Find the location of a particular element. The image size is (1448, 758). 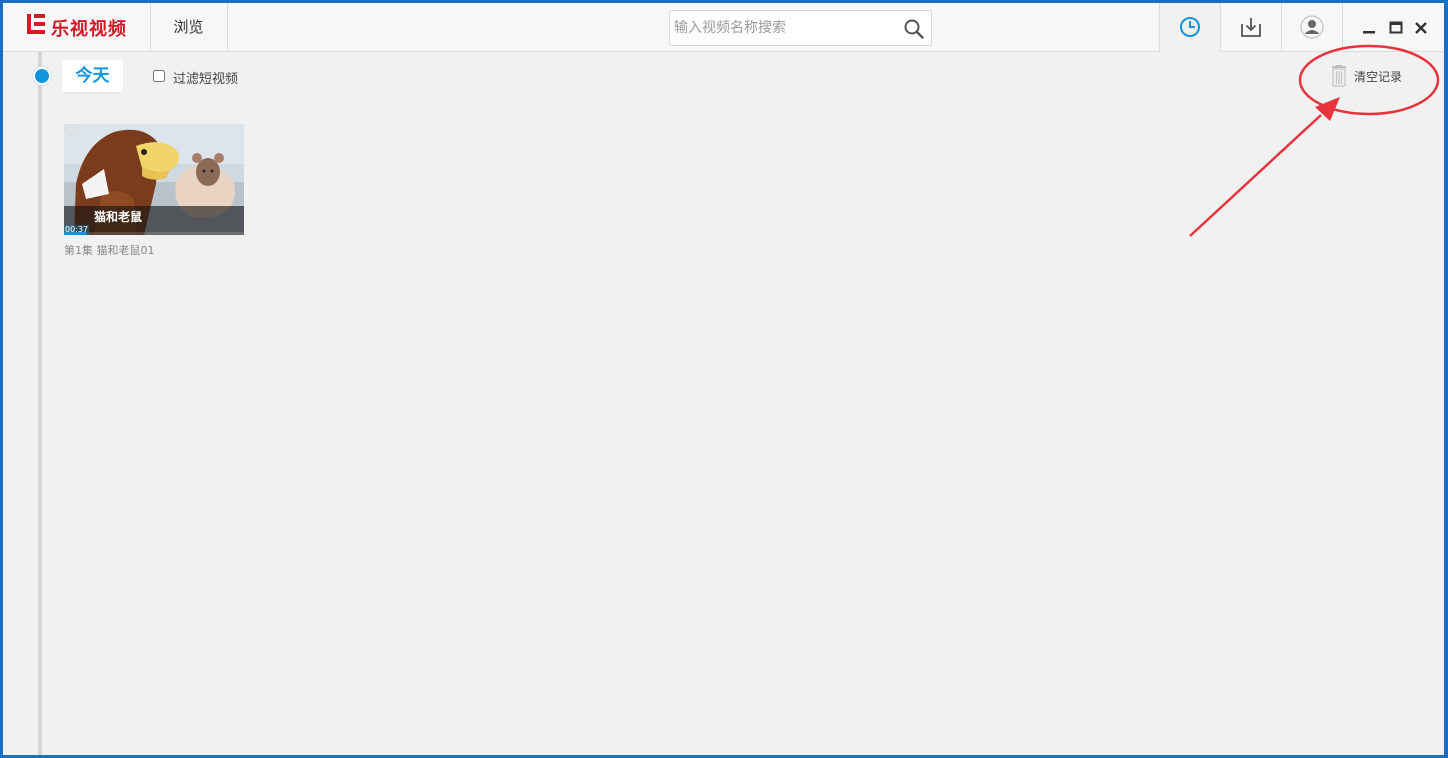

user-icon is located at coordinates (1312, 27).